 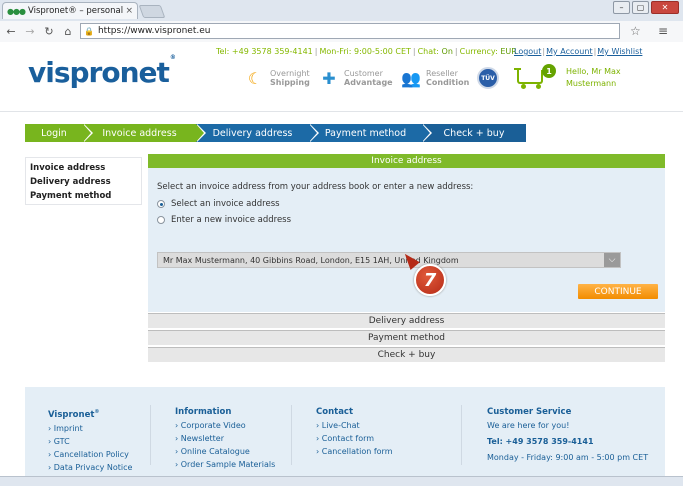 I want to click on section-delivery-address: Delivery address, so click(x=406, y=320).